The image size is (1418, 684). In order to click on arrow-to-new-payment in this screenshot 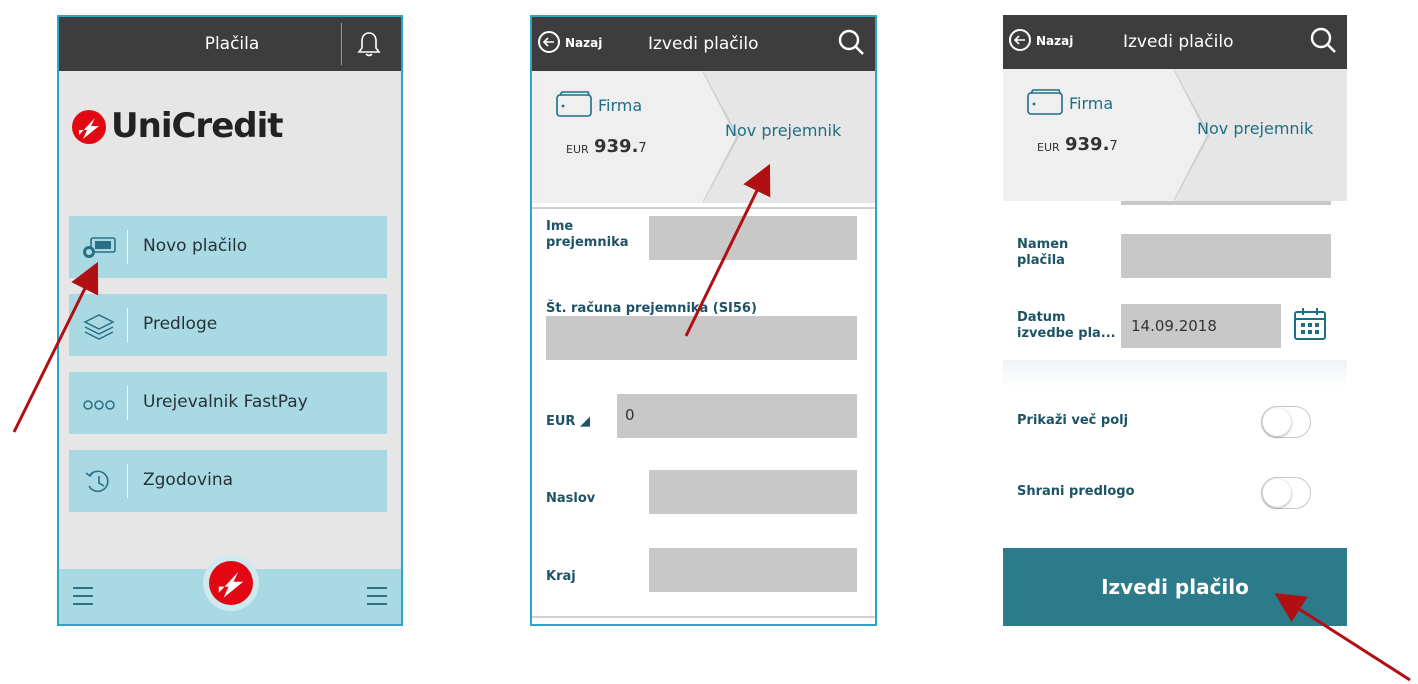, I will do `click(55, 347)`.